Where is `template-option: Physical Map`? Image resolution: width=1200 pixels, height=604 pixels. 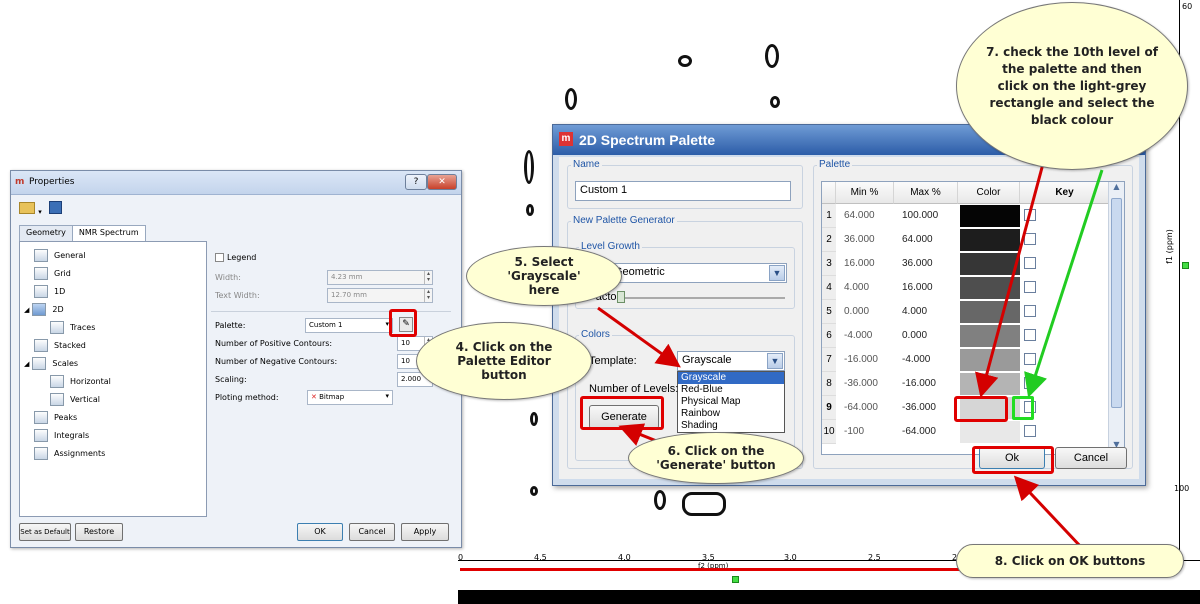
template-option: Physical Map is located at coordinates (731, 402).